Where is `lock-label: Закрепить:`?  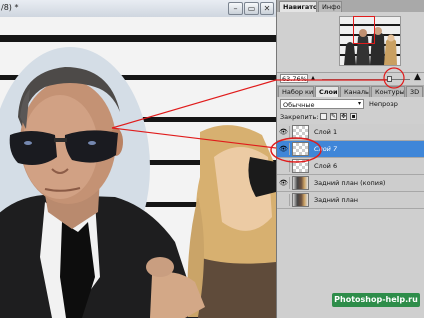
lock-label: Закрепить: is located at coordinates (299, 117).